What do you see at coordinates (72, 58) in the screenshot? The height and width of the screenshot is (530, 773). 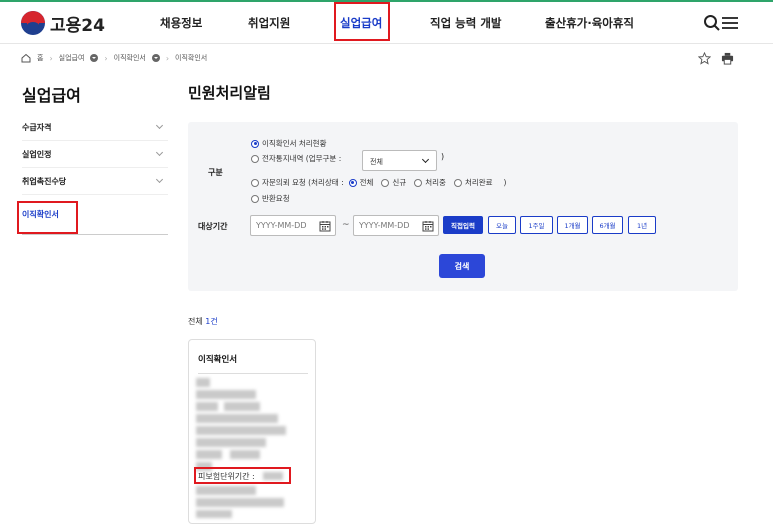 I see `breadcrumb-level1: 실업급여` at bounding box center [72, 58].